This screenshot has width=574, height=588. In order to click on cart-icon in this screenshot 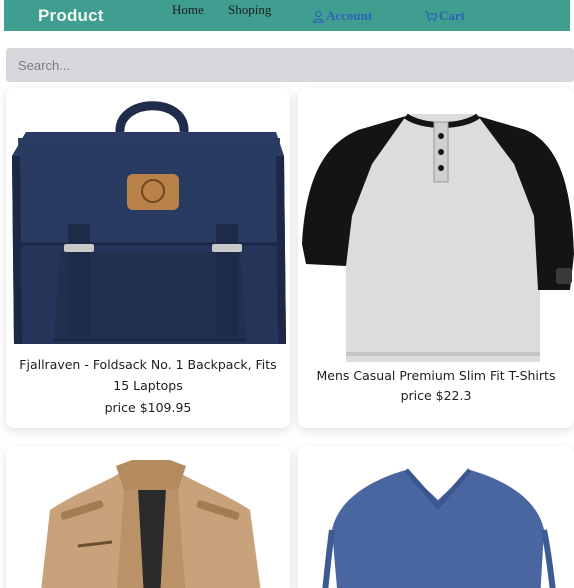, I will do `click(431, 16)`.